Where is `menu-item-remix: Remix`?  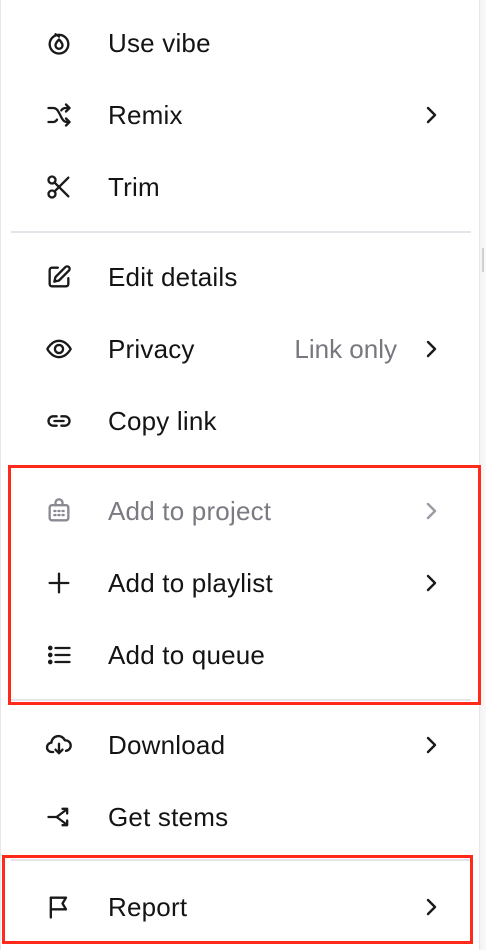
menu-item-remix: Remix is located at coordinates (240, 115).